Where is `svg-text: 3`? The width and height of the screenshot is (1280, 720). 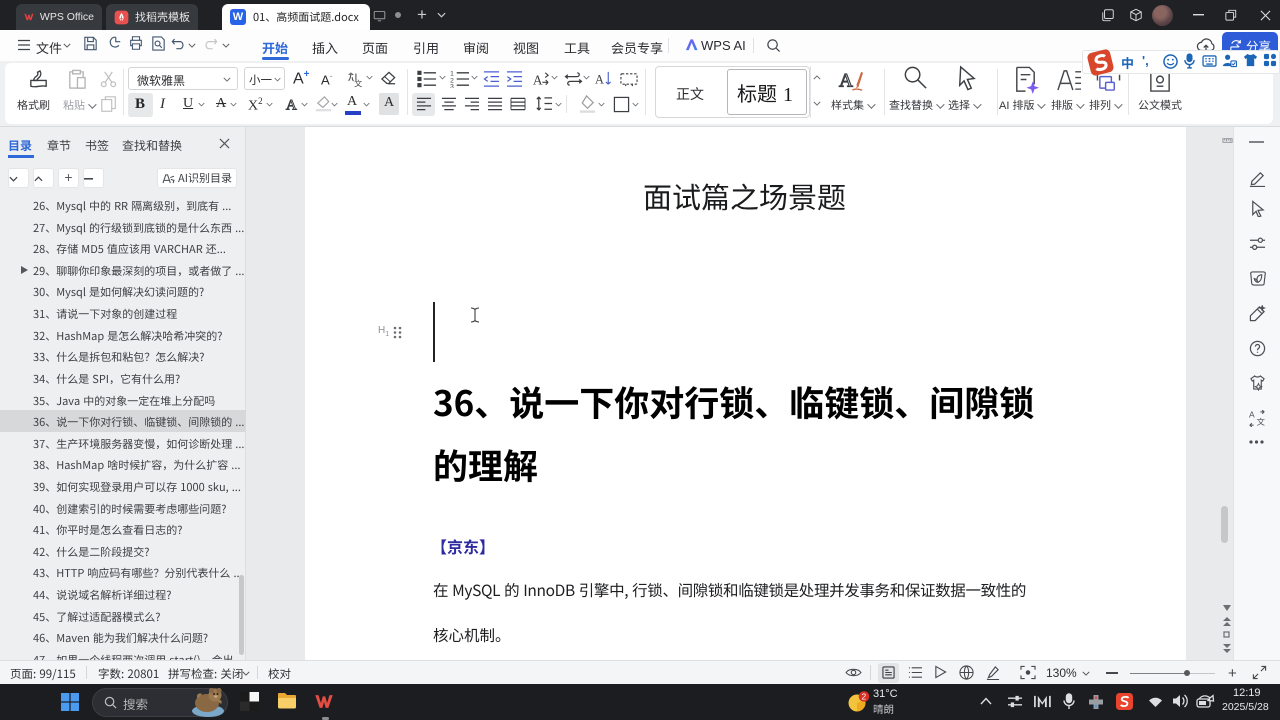
svg-text: 3 is located at coordinates (452, 85).